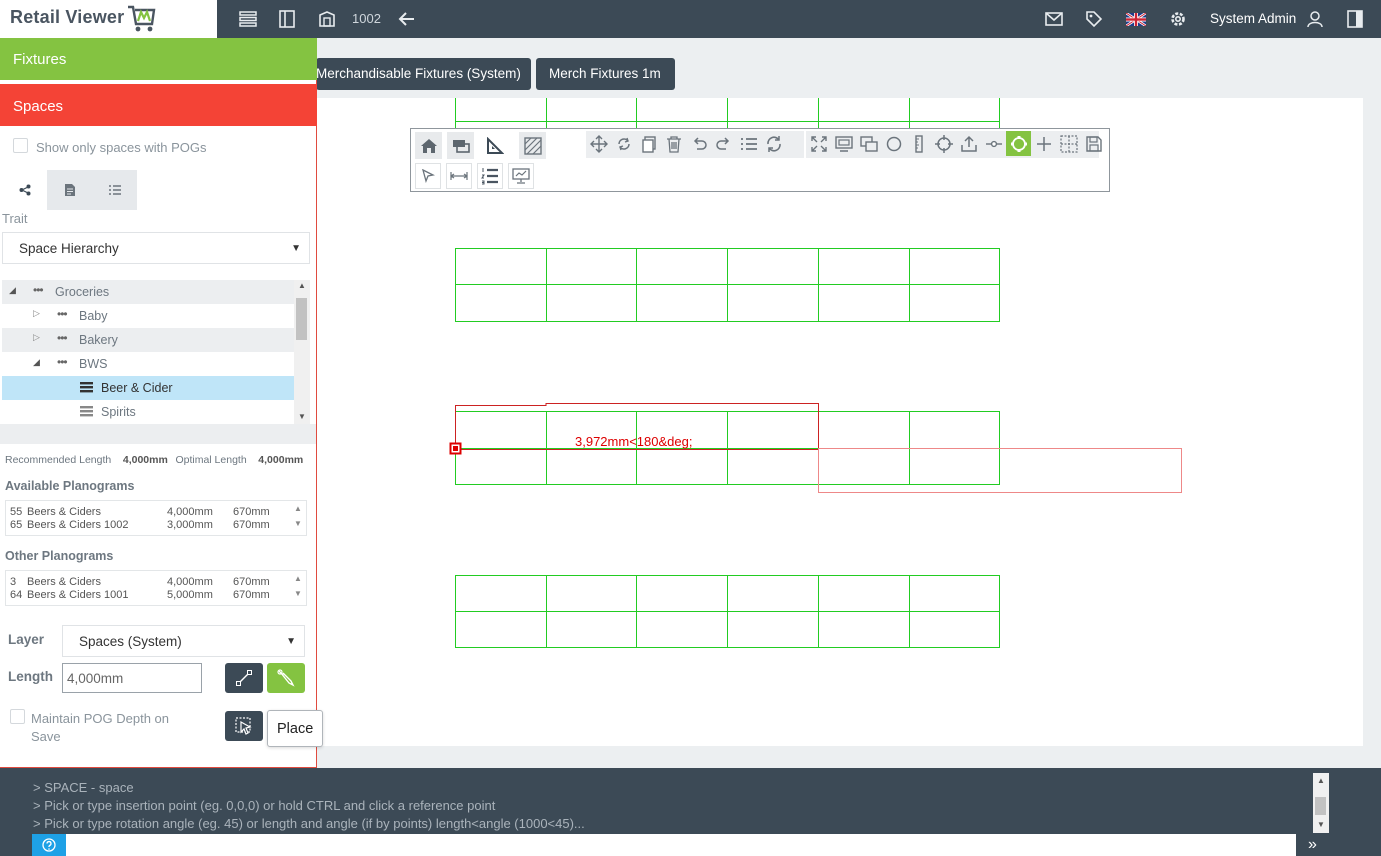 The width and height of the screenshot is (1381, 856). I want to click on tree-item-baby: ▷ ••• Baby, so click(148, 316).